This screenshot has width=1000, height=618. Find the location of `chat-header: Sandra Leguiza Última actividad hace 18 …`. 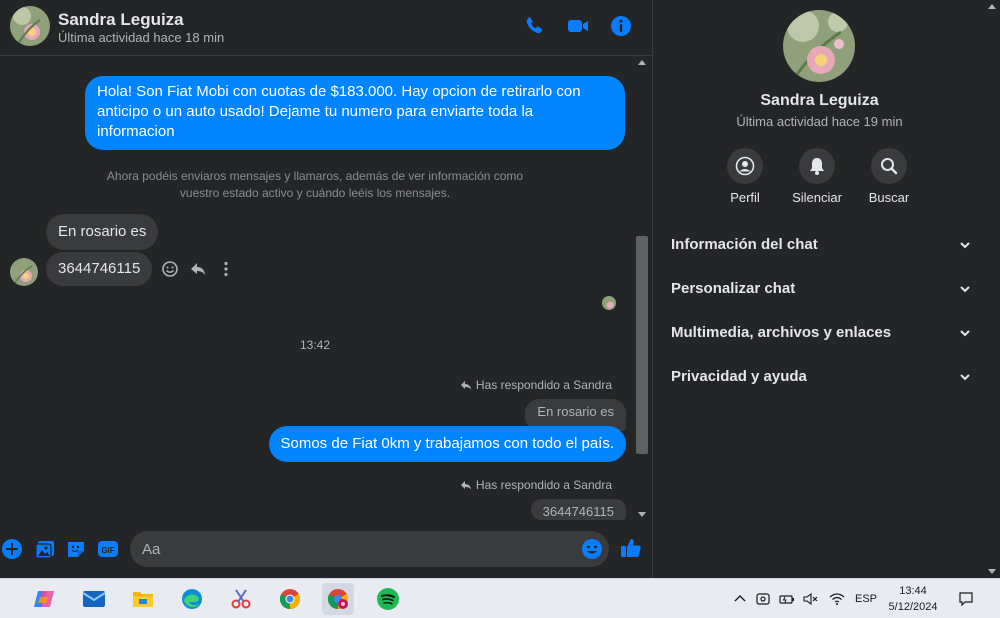

chat-header: Sandra Leguiza Última actividad hace 18 … is located at coordinates (326, 28).